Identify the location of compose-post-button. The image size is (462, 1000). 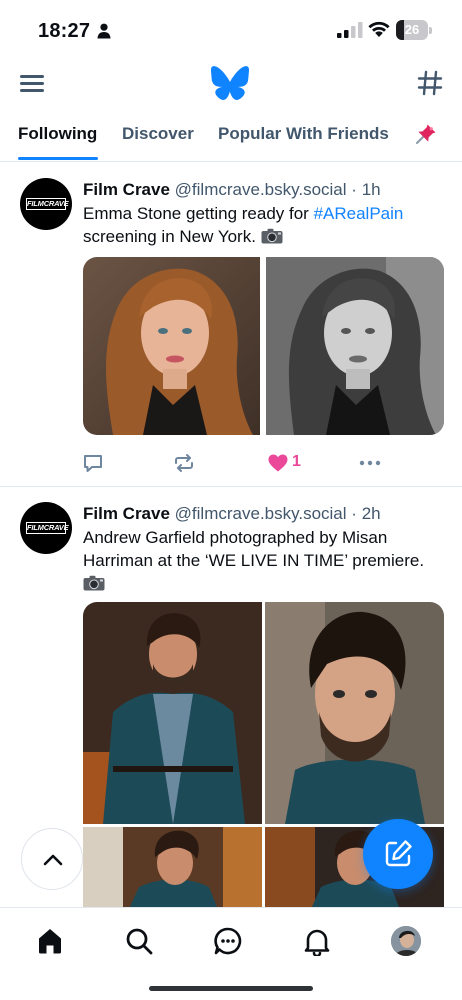
(398, 854).